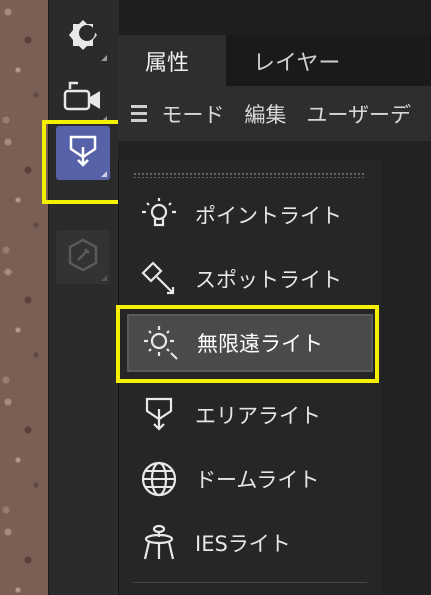 The width and height of the screenshot is (431, 595). Describe the element at coordinates (268, 216) in the screenshot. I see `menu-item-label: ポイントライト` at that location.